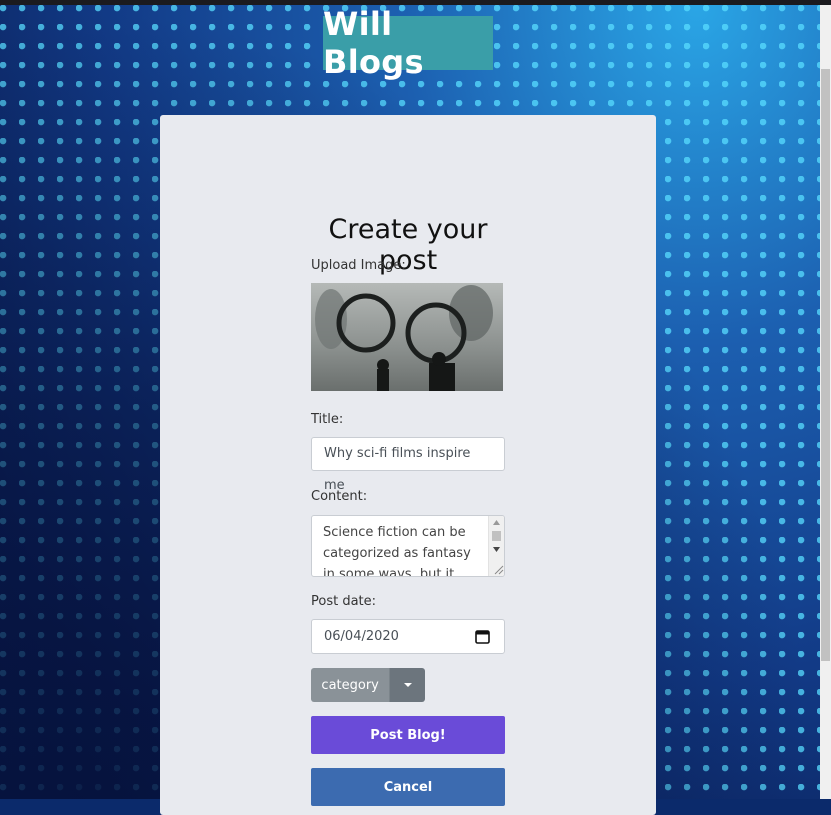  I want to click on preview-image-art, so click(404, 338).